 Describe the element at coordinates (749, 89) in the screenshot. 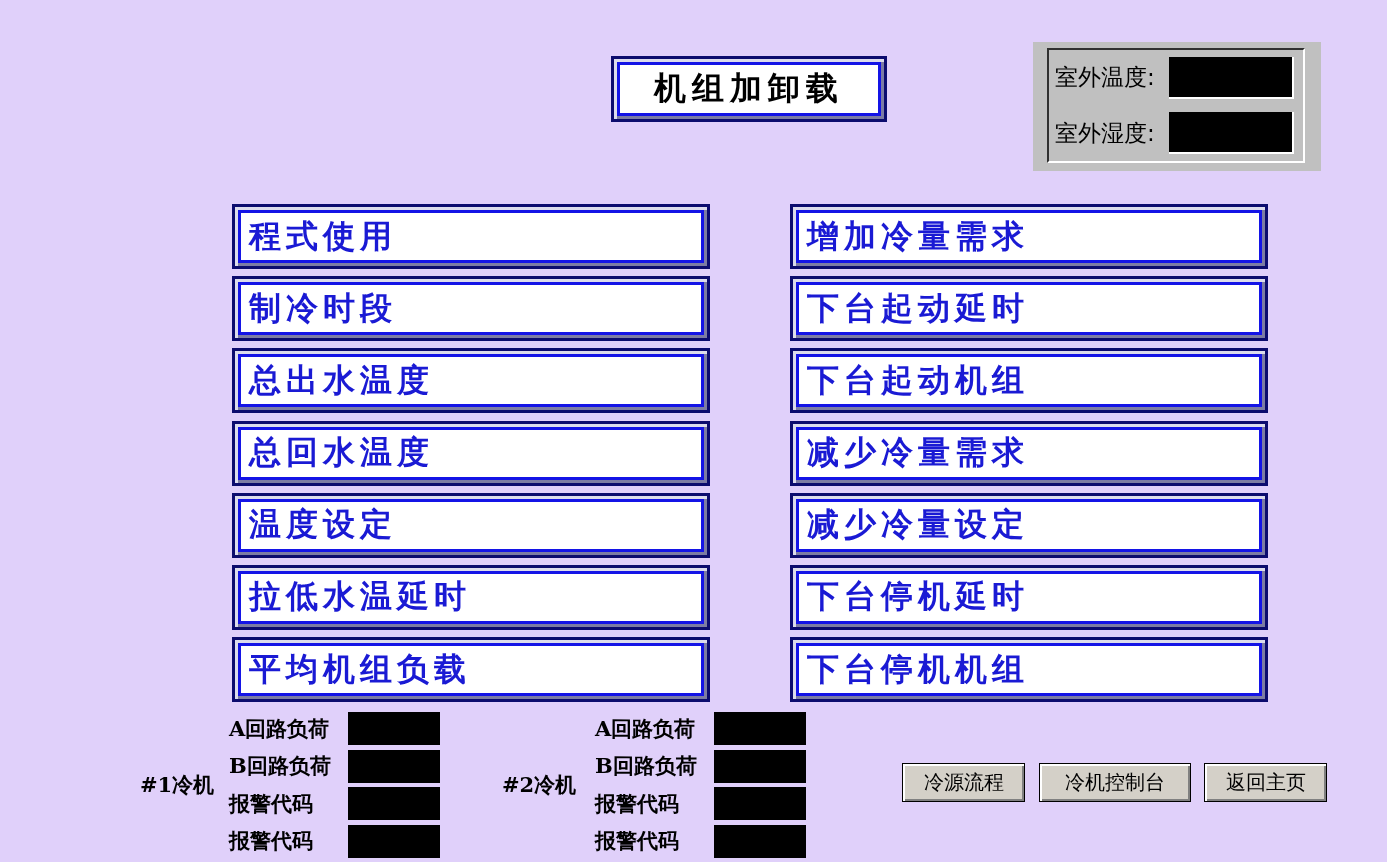

I see `page-title: 机组加卸载` at that location.